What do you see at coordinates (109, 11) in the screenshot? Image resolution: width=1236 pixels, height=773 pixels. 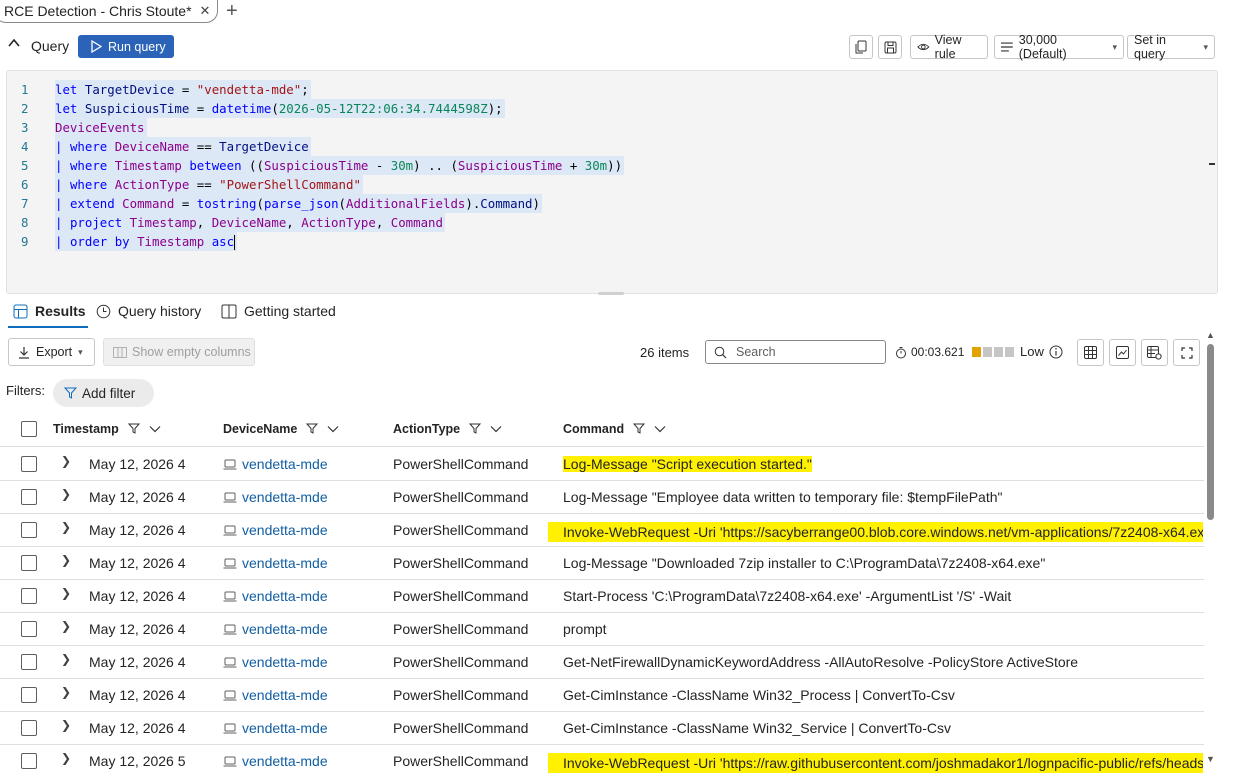 I see `query-tab: RCE Detection - Chris Stoute* ✕` at bounding box center [109, 11].